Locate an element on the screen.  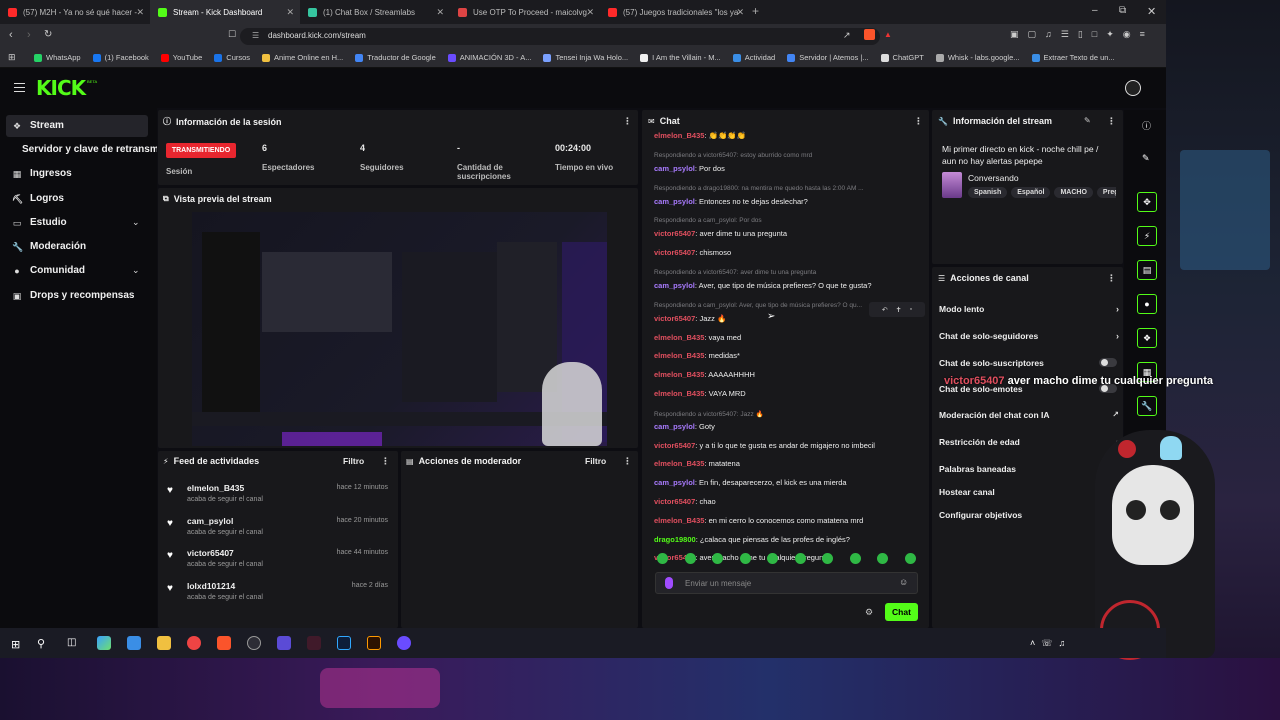
close-window-button: ✕ is located at coordinates (1151, 11).